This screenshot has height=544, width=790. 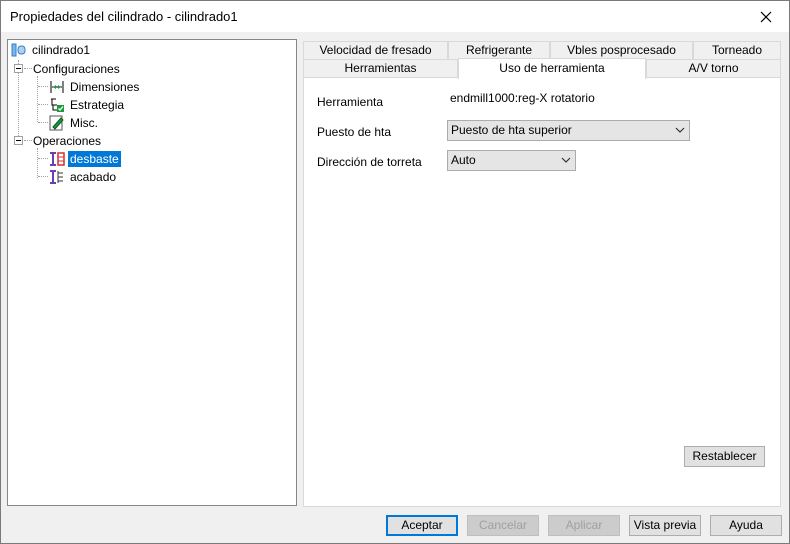 What do you see at coordinates (97, 104) in the screenshot?
I see `tree-label-estrategia: Estrategia` at bounding box center [97, 104].